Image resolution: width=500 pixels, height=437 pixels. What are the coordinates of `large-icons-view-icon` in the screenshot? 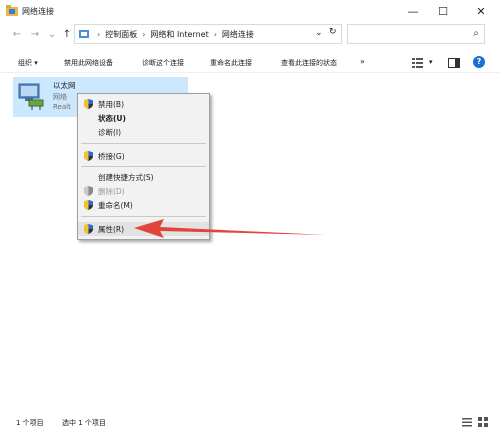 It's located at (483, 422).